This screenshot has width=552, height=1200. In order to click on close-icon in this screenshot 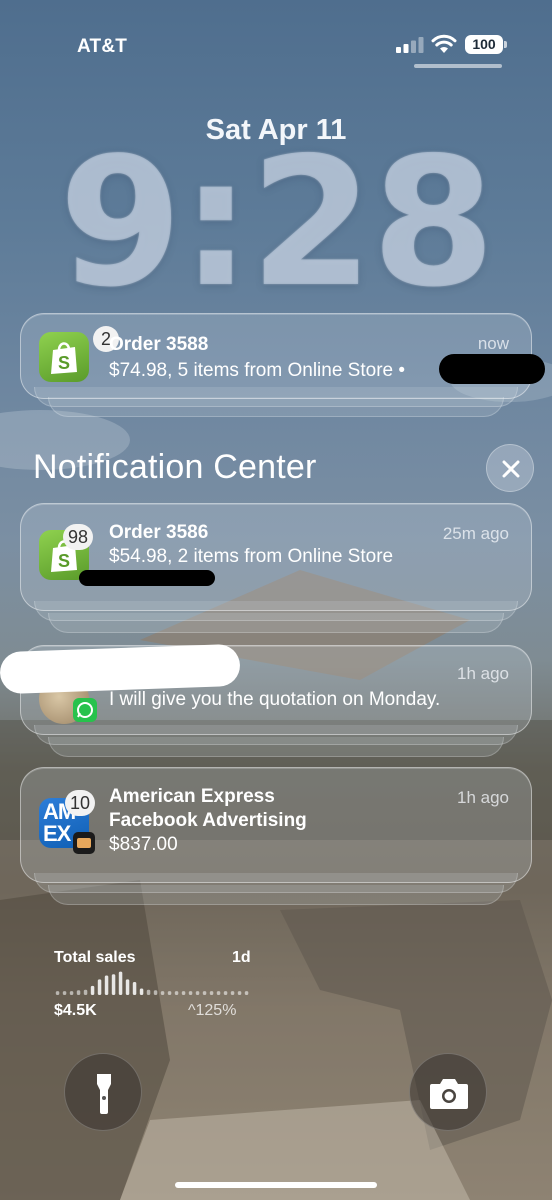, I will do `click(511, 469)`.